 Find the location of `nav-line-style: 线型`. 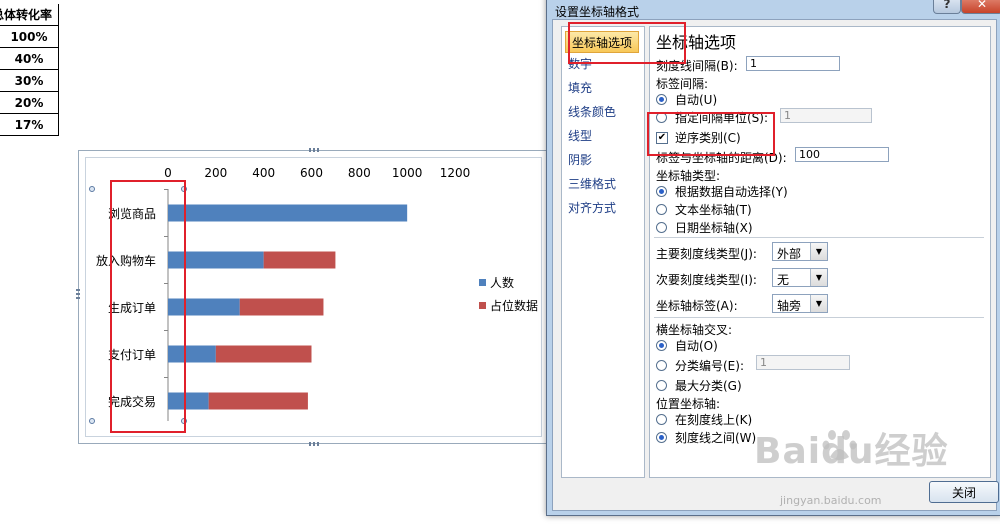

nav-line-style: 线型 is located at coordinates (580, 135).